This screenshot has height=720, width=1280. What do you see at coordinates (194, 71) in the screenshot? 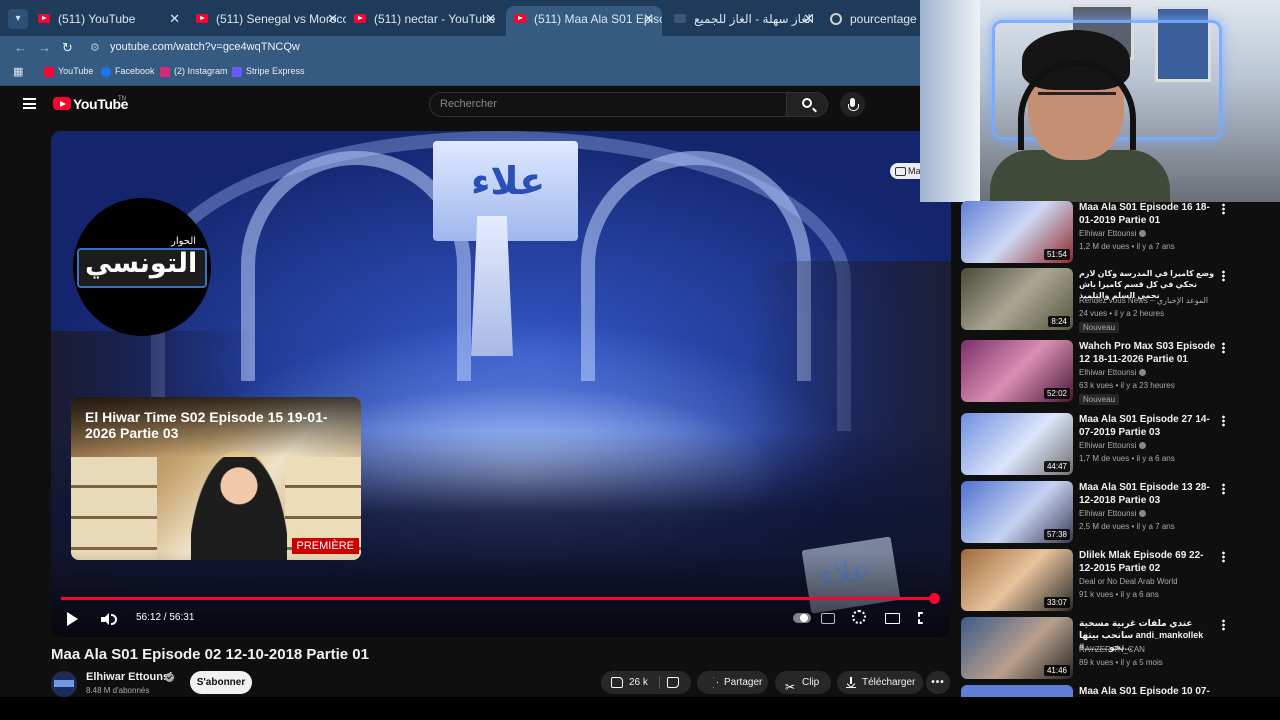
I see `bookmark-instagram: (2) Instagram` at bounding box center [194, 71].